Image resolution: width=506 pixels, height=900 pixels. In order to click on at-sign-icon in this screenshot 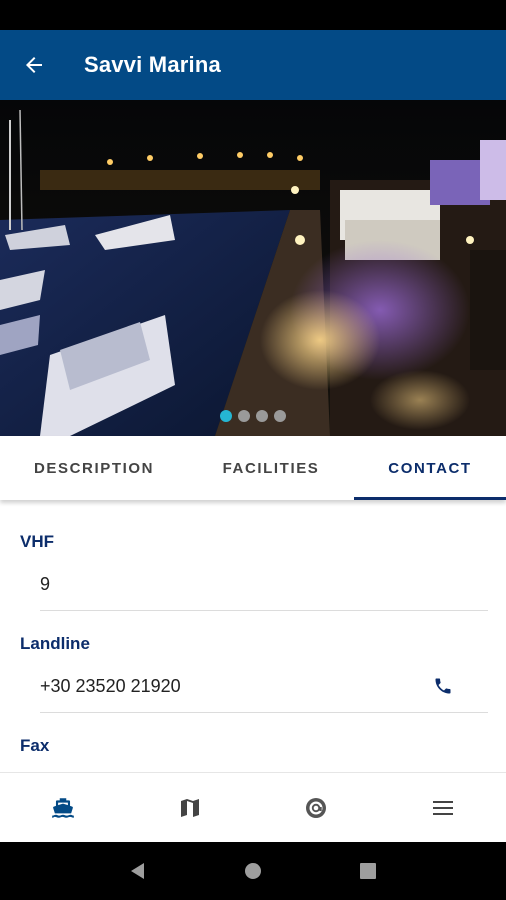, I will do `click(316, 808)`.